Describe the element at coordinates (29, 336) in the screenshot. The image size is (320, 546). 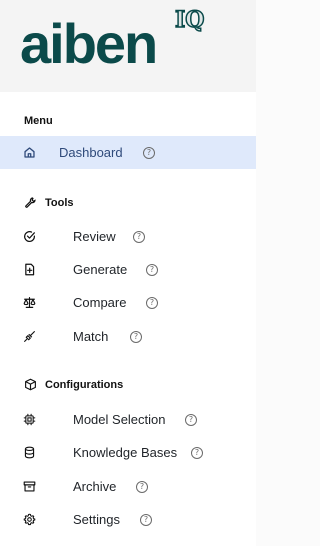
I see `plug-icon` at that location.